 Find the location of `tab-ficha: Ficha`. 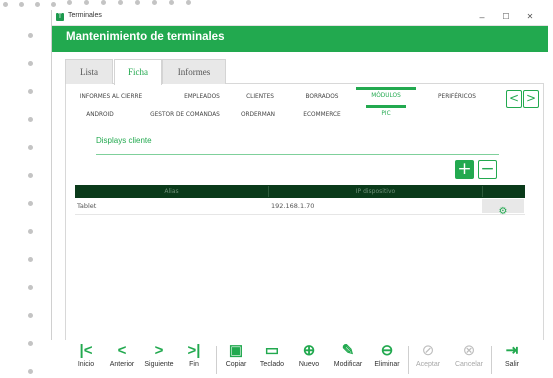

tab-ficha: Ficha is located at coordinates (138, 72).